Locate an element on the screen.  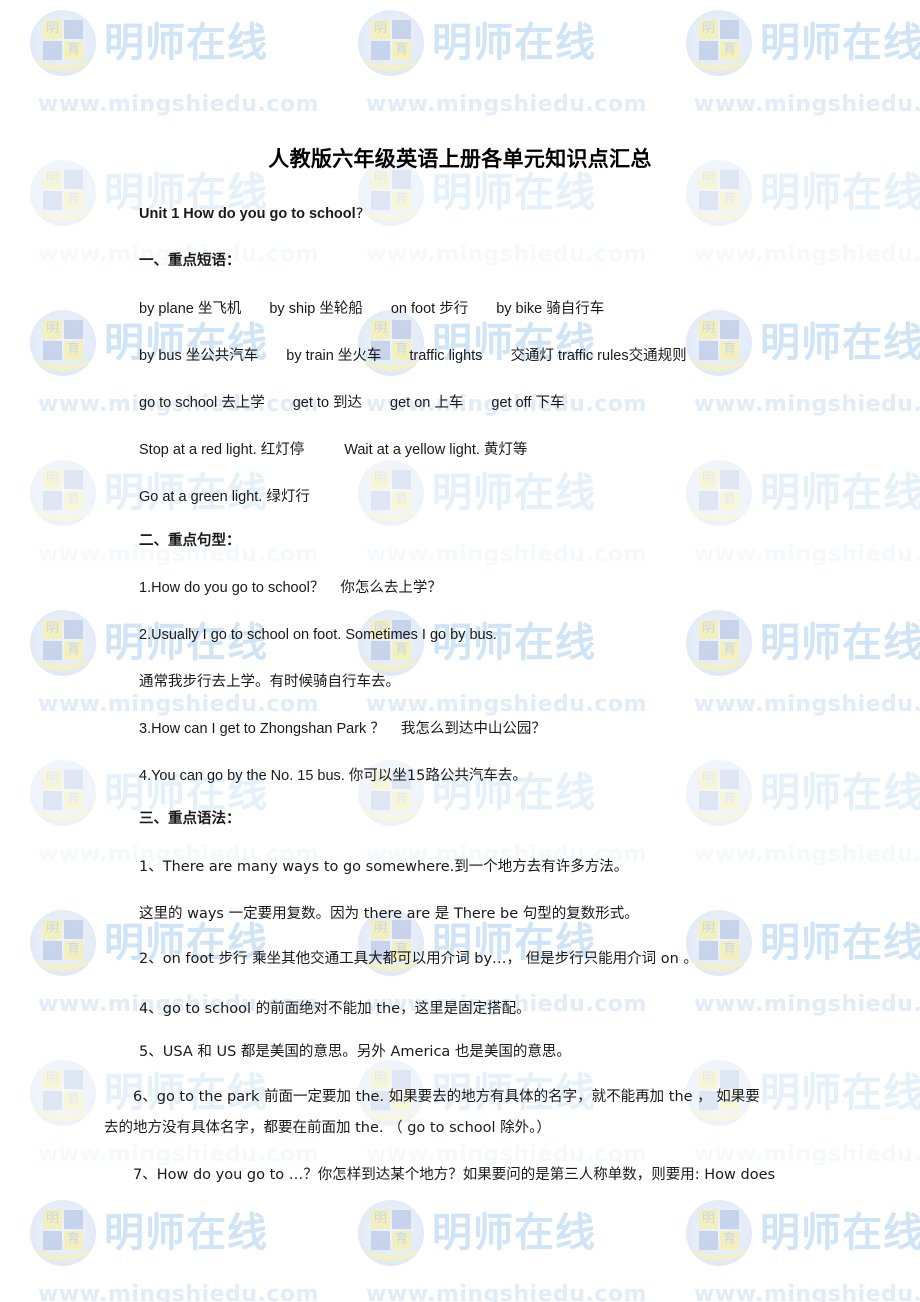
phrase-en: traffic lights is located at coordinates (446, 356).